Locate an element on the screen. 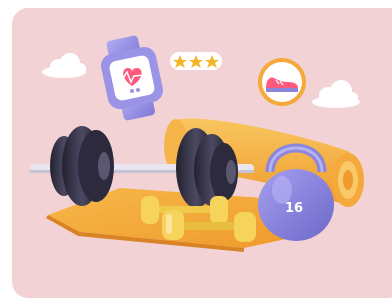 Image resolution: width=392 pixels, height=298 pixels. rating-badge is located at coordinates (196, 61).